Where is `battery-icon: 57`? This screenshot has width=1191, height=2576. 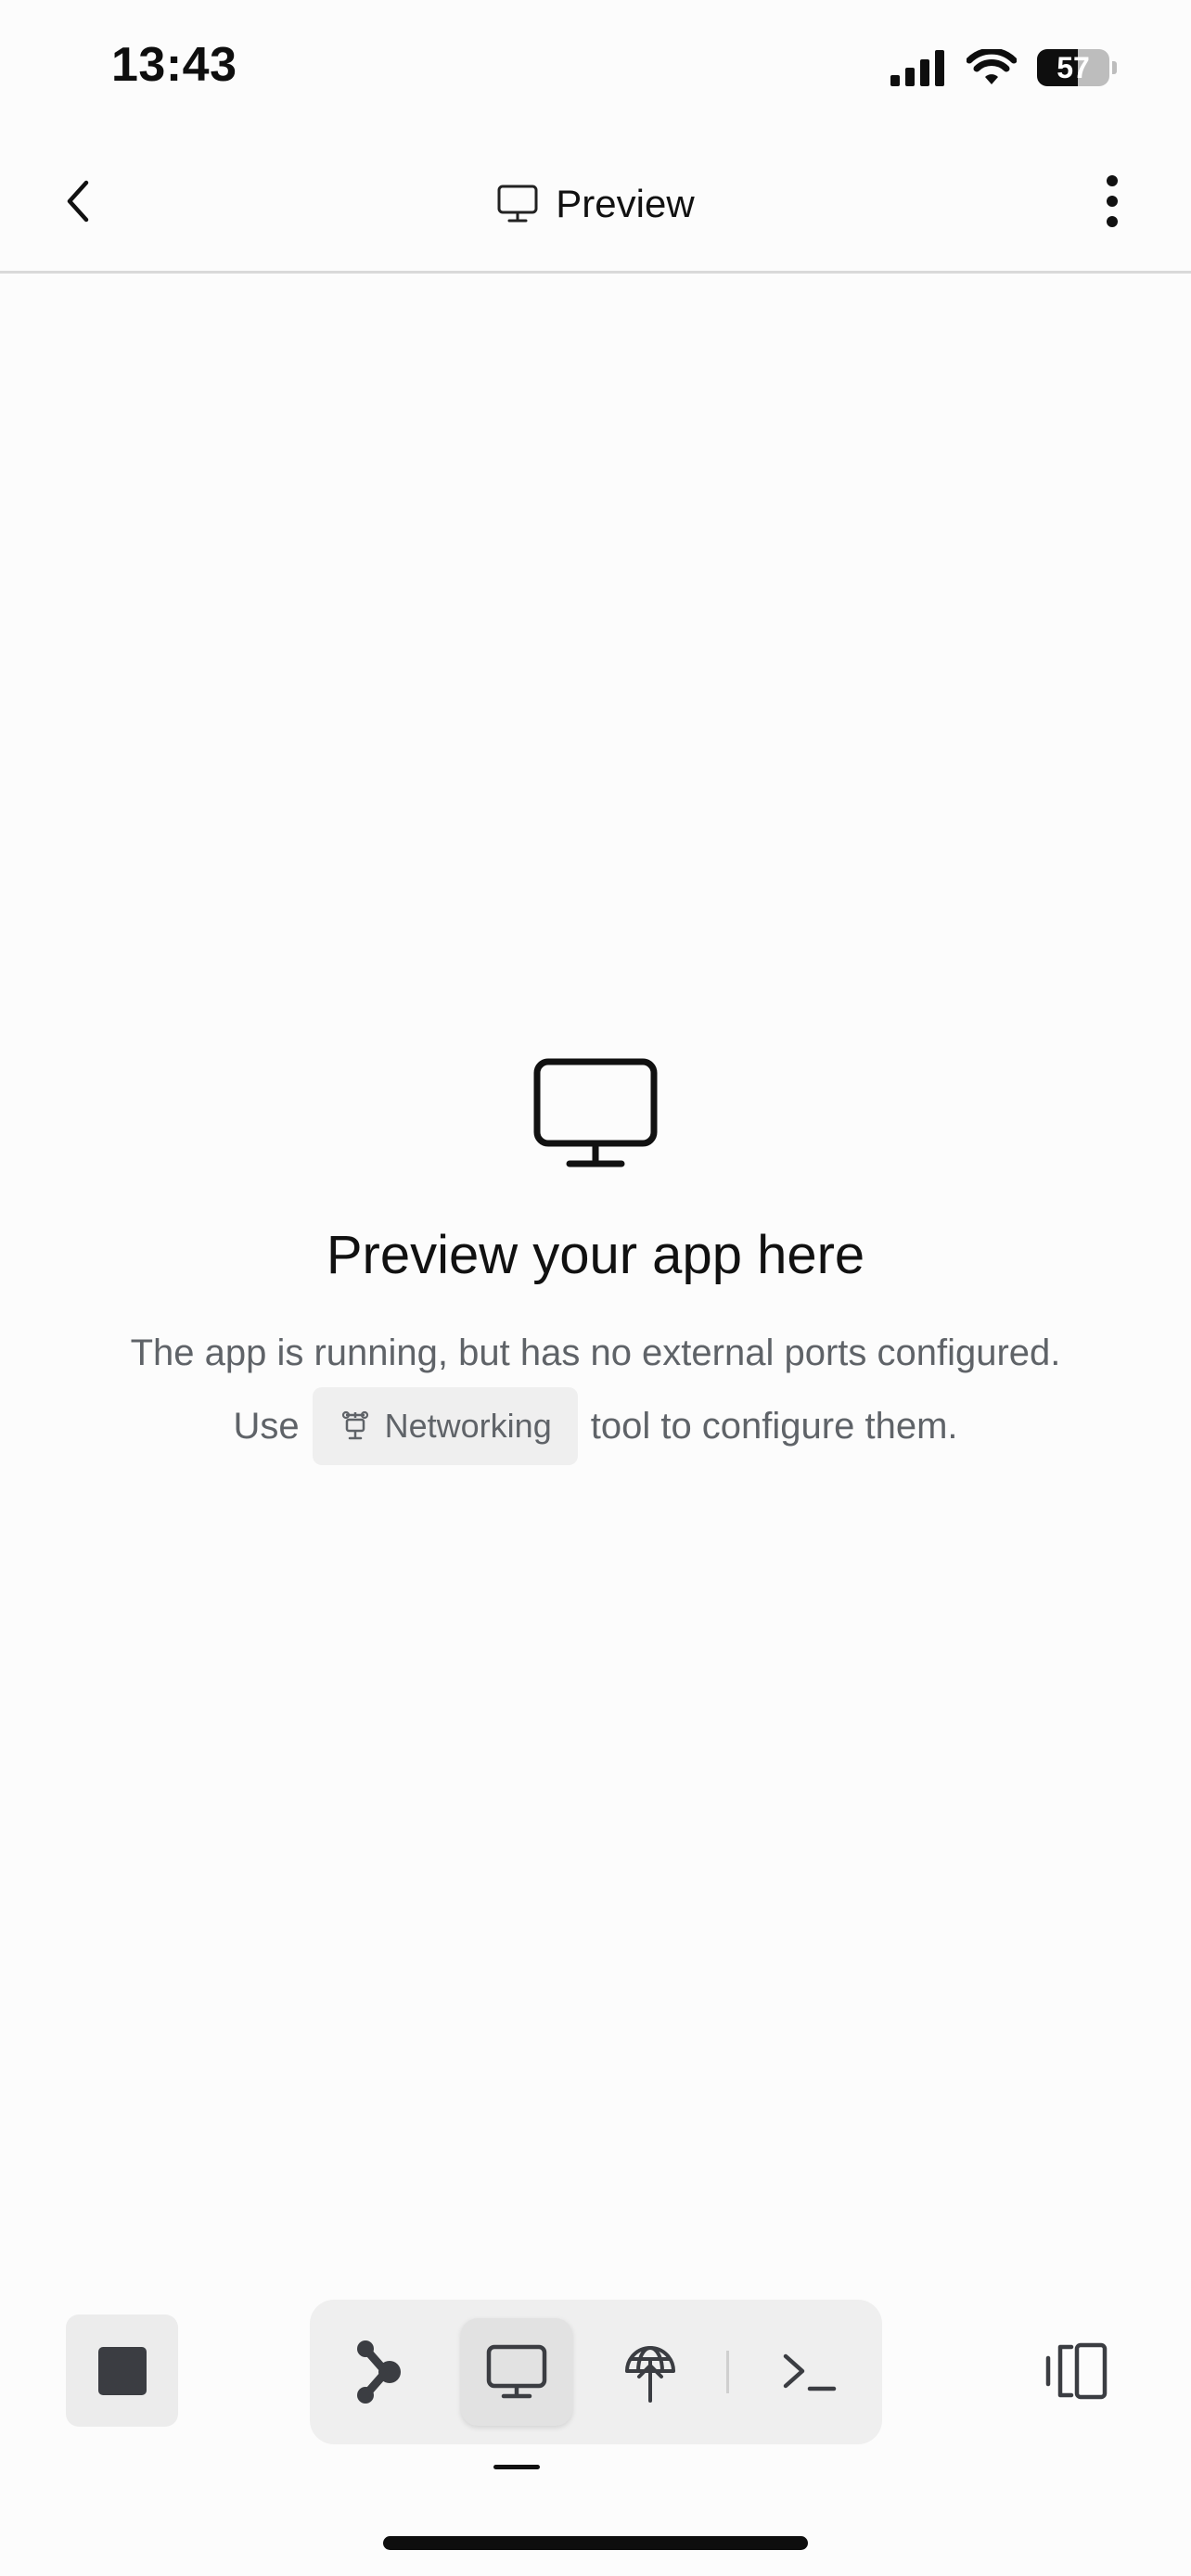
battery-icon: 57 is located at coordinates (1077, 67).